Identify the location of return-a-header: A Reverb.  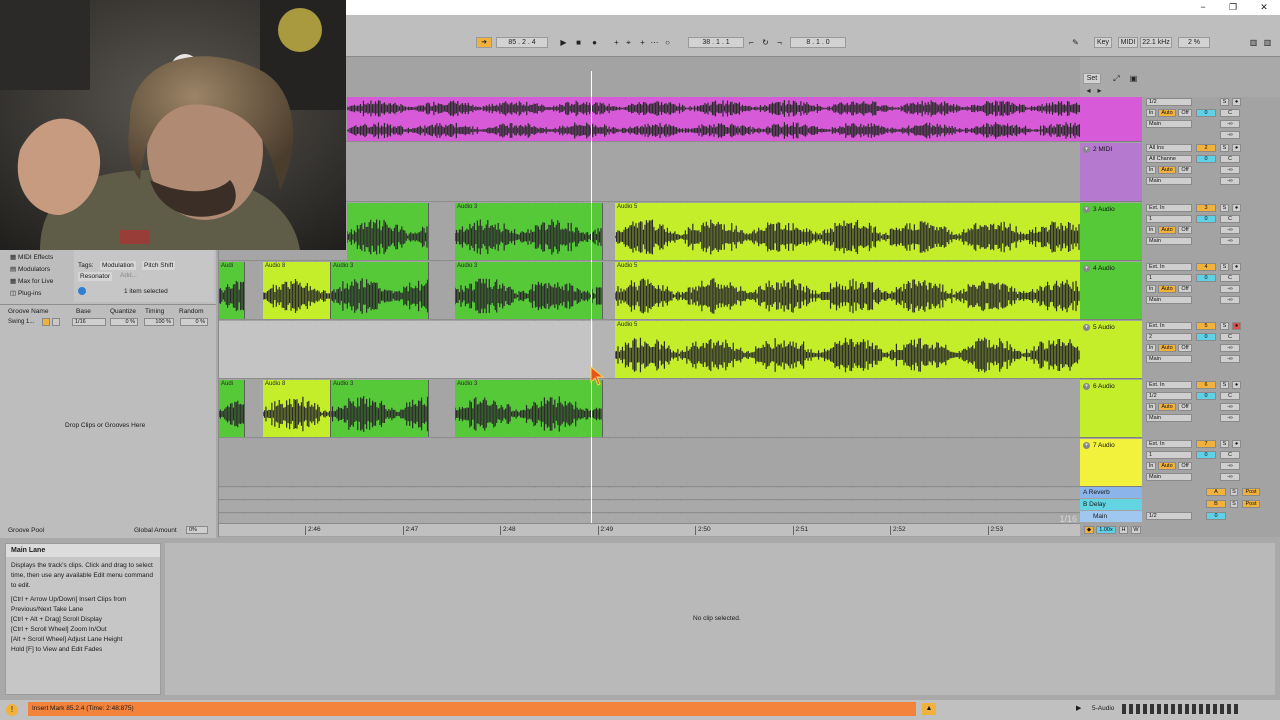
(1111, 492).